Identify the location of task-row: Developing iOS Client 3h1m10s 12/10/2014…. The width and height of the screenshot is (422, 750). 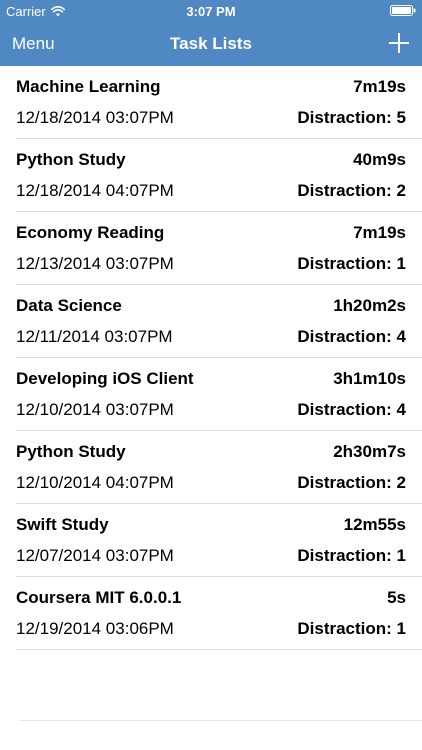
(211, 394).